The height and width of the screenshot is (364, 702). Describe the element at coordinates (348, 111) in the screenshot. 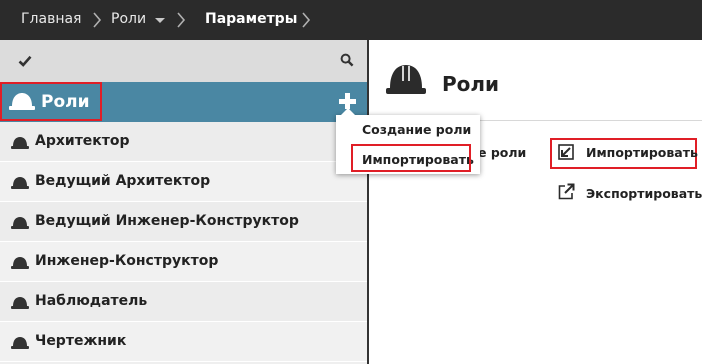

I see `popup-arrow` at that location.